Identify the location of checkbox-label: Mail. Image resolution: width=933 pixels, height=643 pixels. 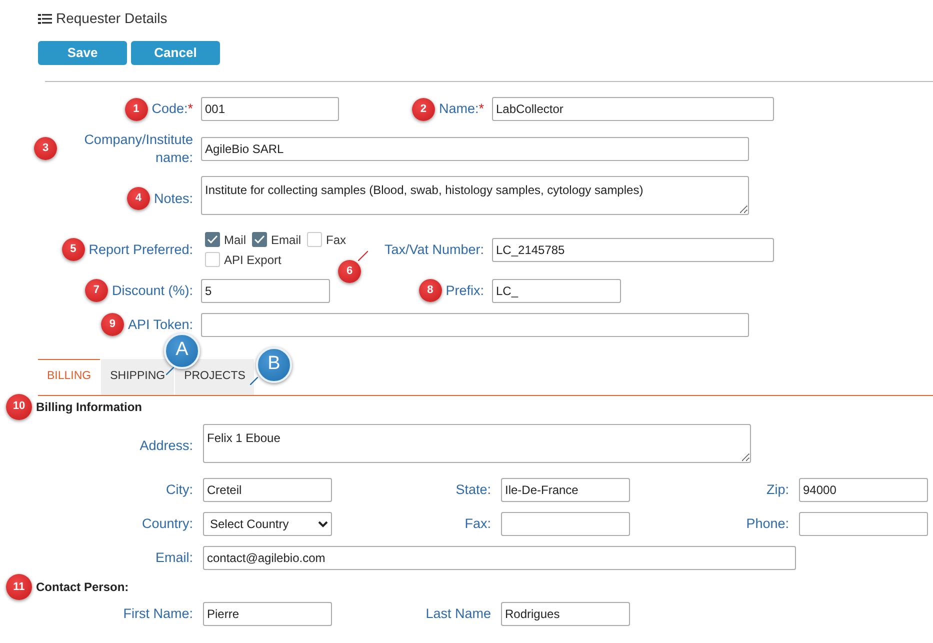
(235, 240).